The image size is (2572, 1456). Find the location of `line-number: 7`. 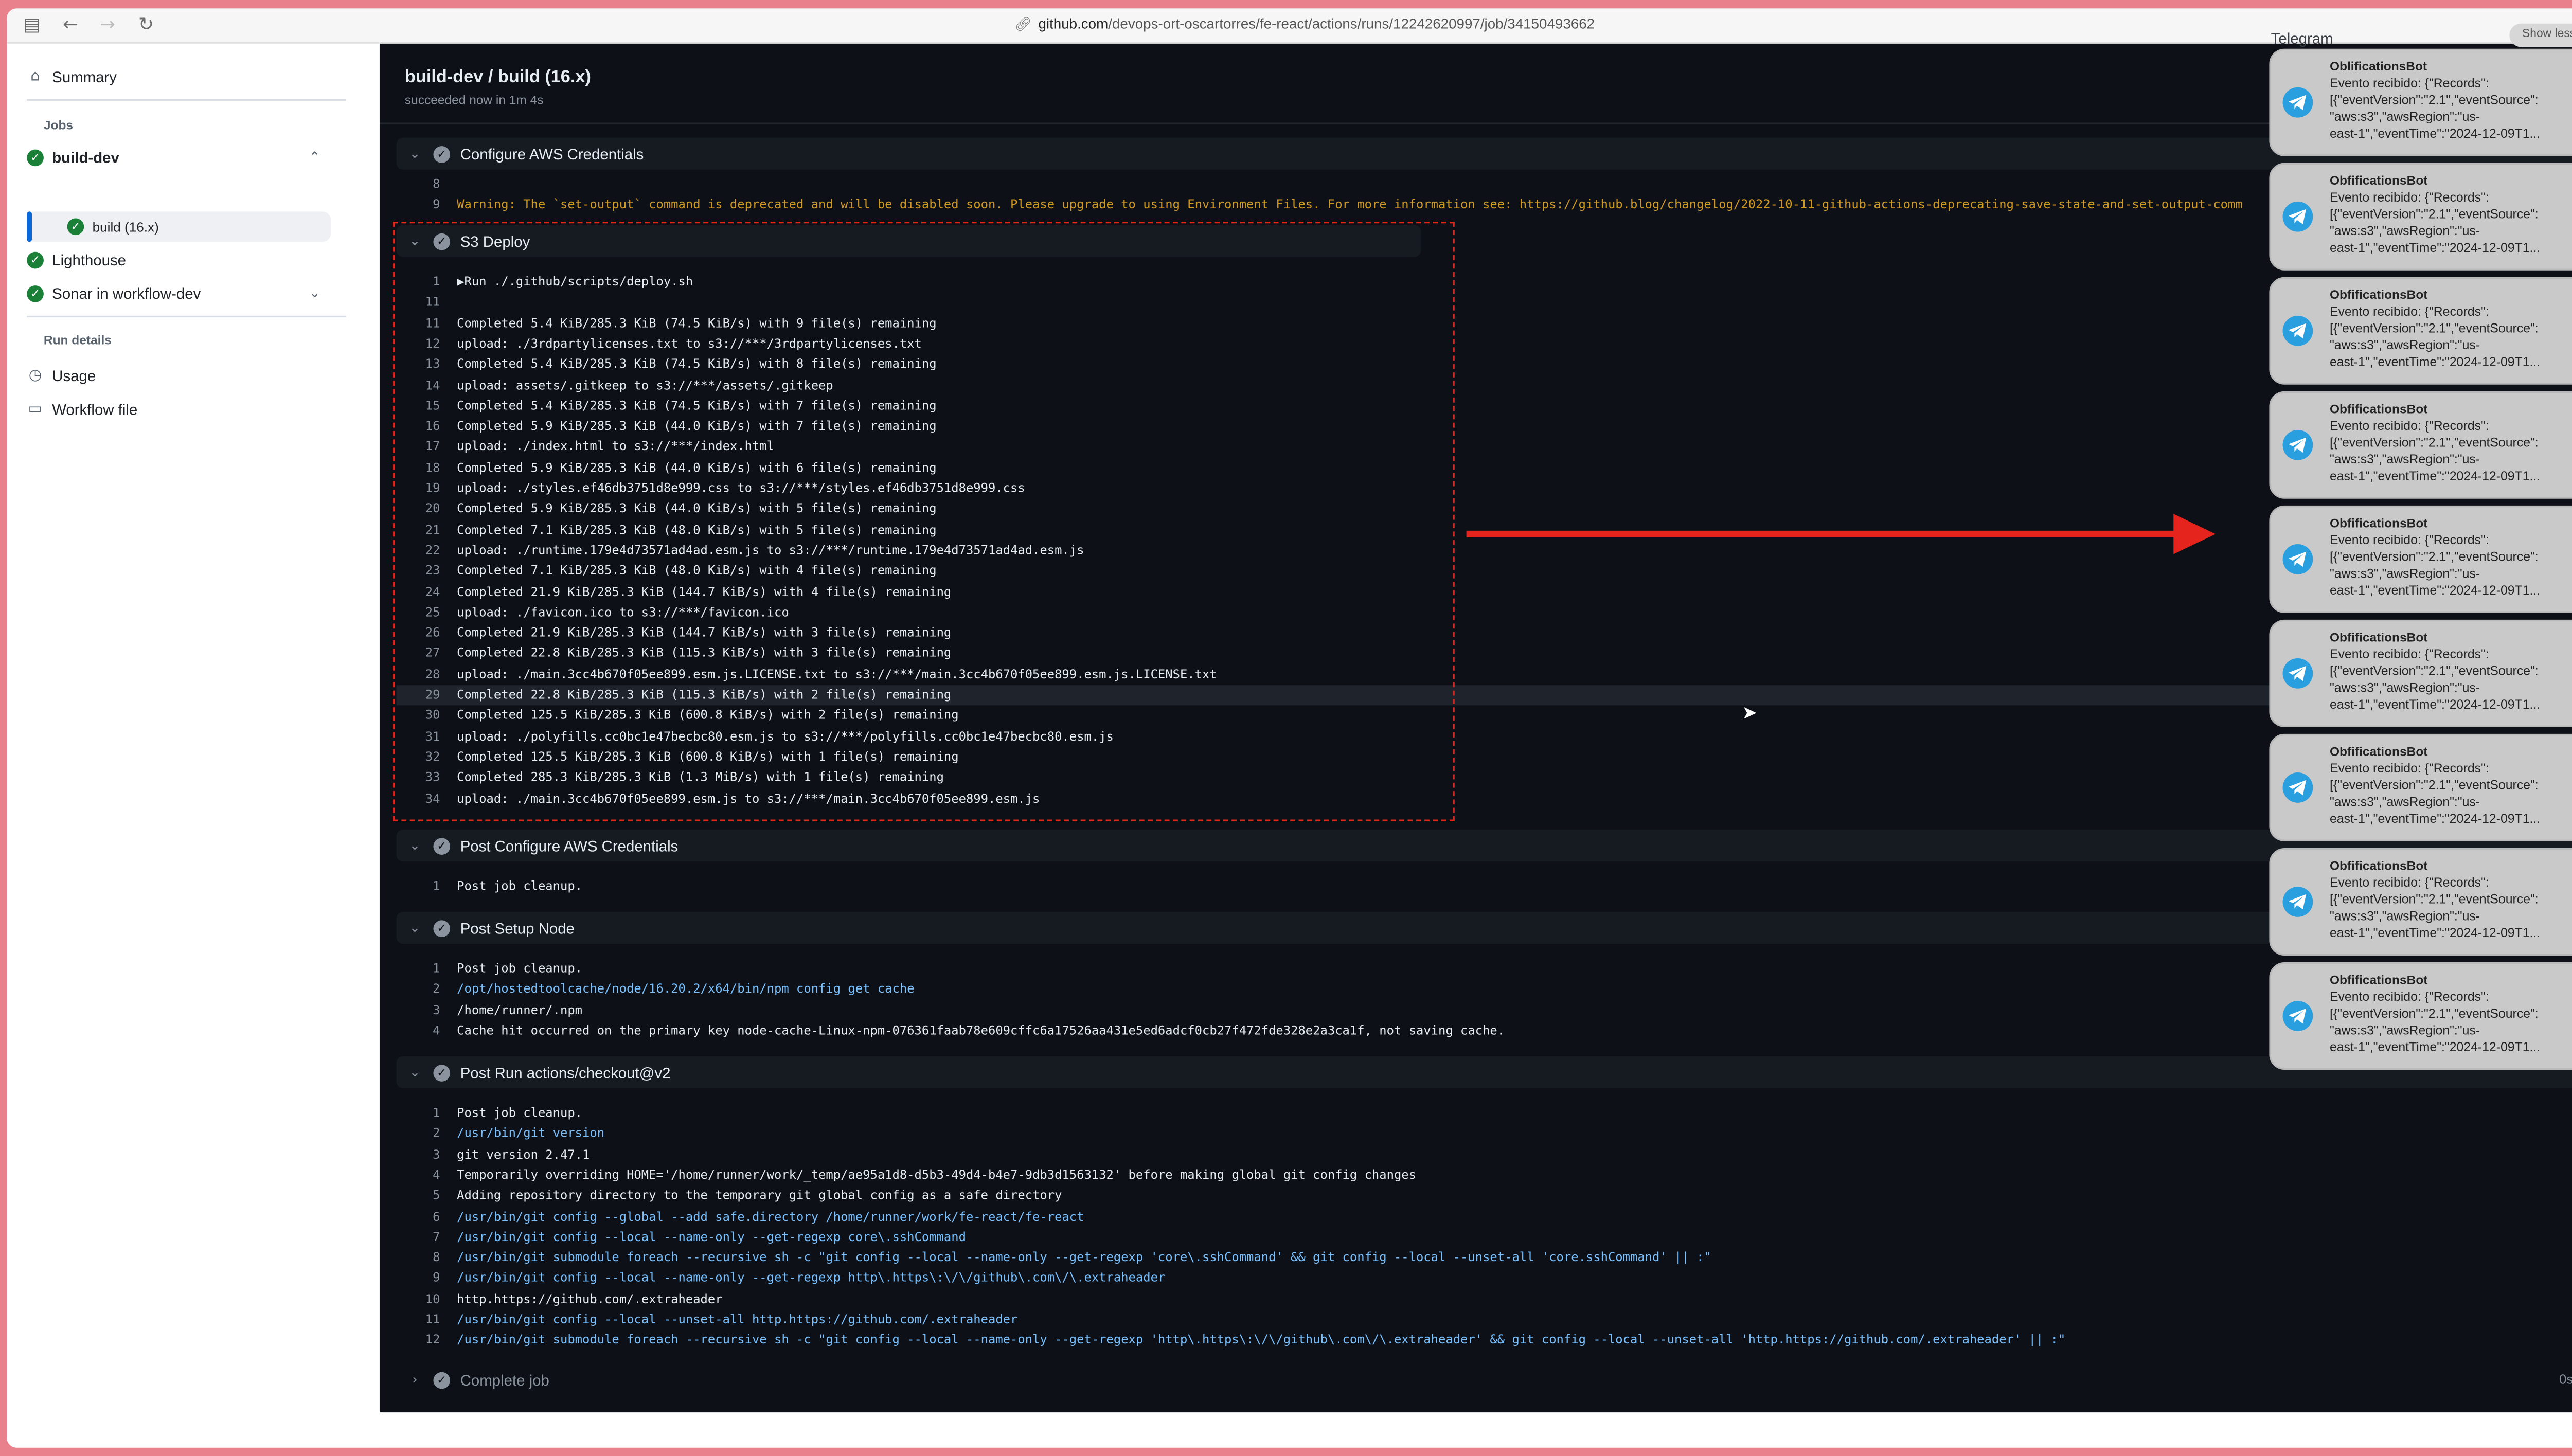

line-number: 7 is located at coordinates (436, 1236).